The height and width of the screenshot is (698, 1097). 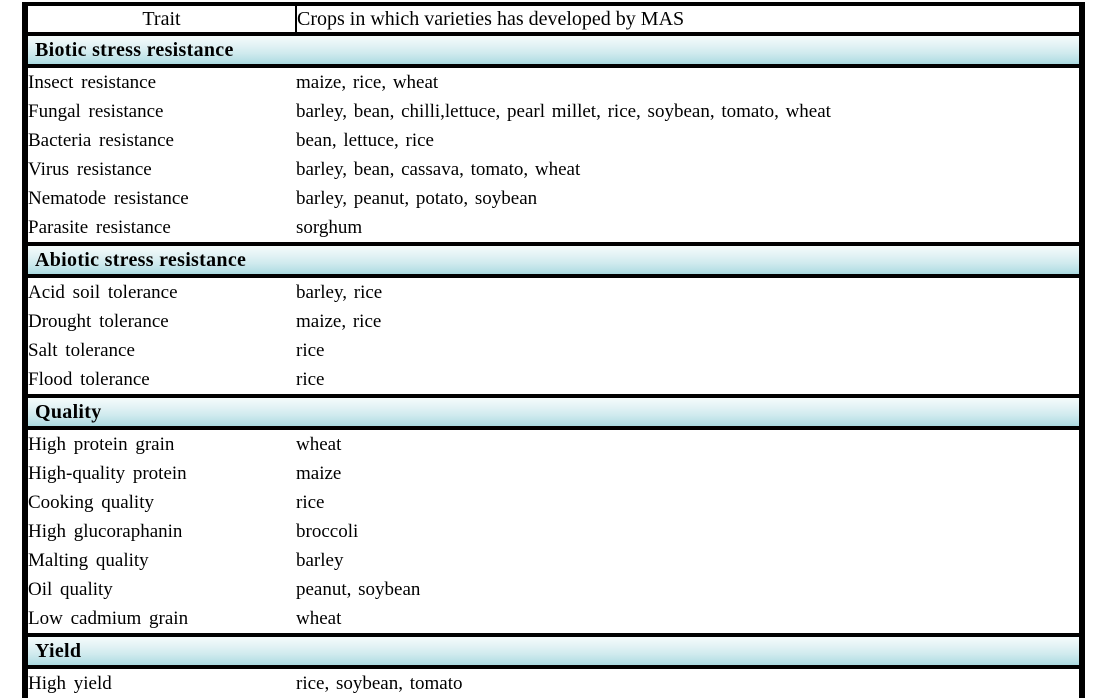 I want to click on table-row: High glucoraphanin broccoli, so click(x=553, y=531).